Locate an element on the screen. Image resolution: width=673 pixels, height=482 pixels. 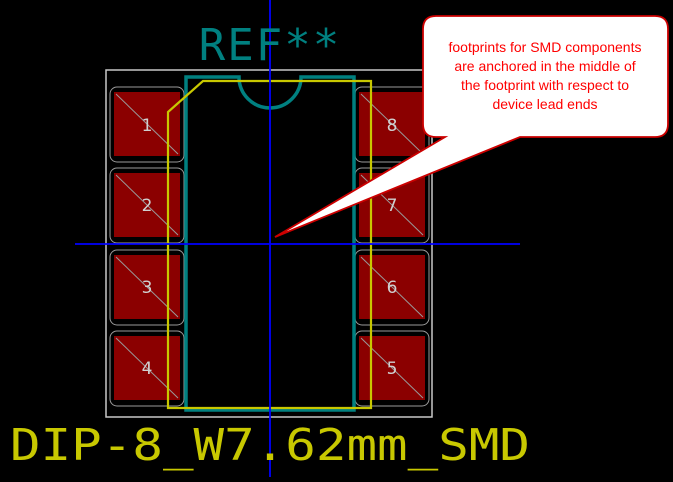
pad-2: 2 is located at coordinates (147, 205).